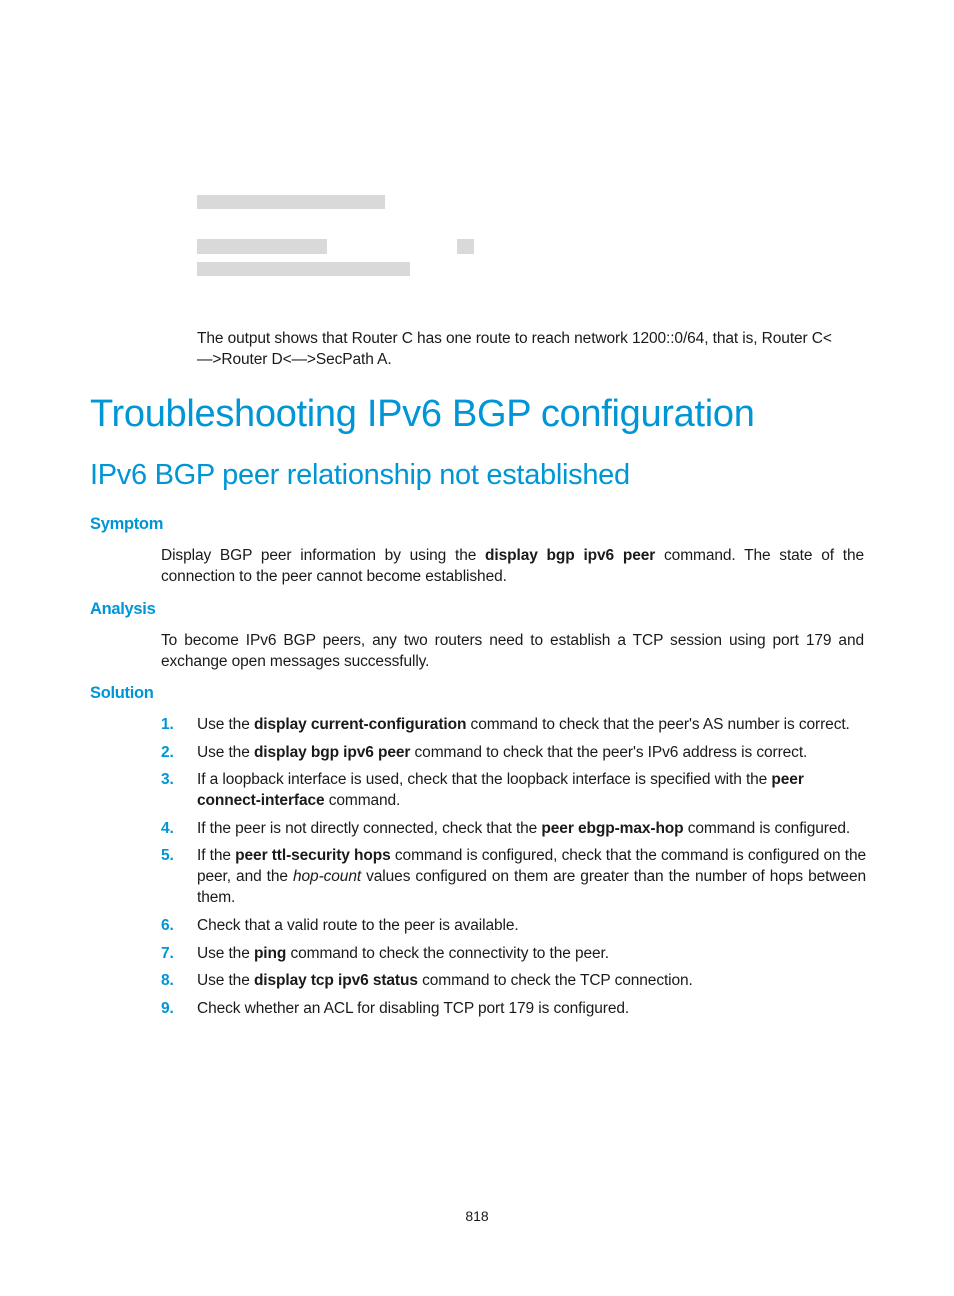 The image size is (954, 1296). What do you see at coordinates (167, 925) in the screenshot?
I see `step-number: 6.` at bounding box center [167, 925].